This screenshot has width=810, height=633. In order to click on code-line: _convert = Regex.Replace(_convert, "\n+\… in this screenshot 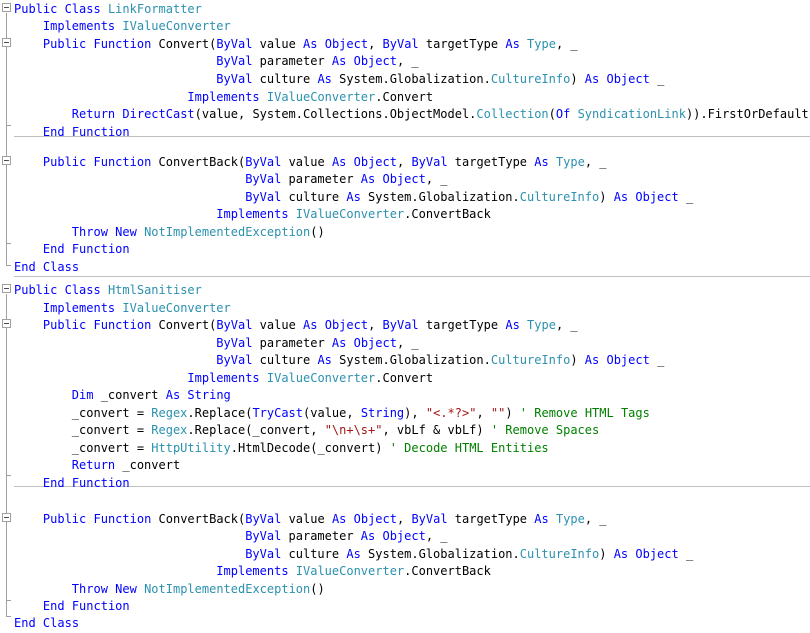, I will do `click(306, 431)`.